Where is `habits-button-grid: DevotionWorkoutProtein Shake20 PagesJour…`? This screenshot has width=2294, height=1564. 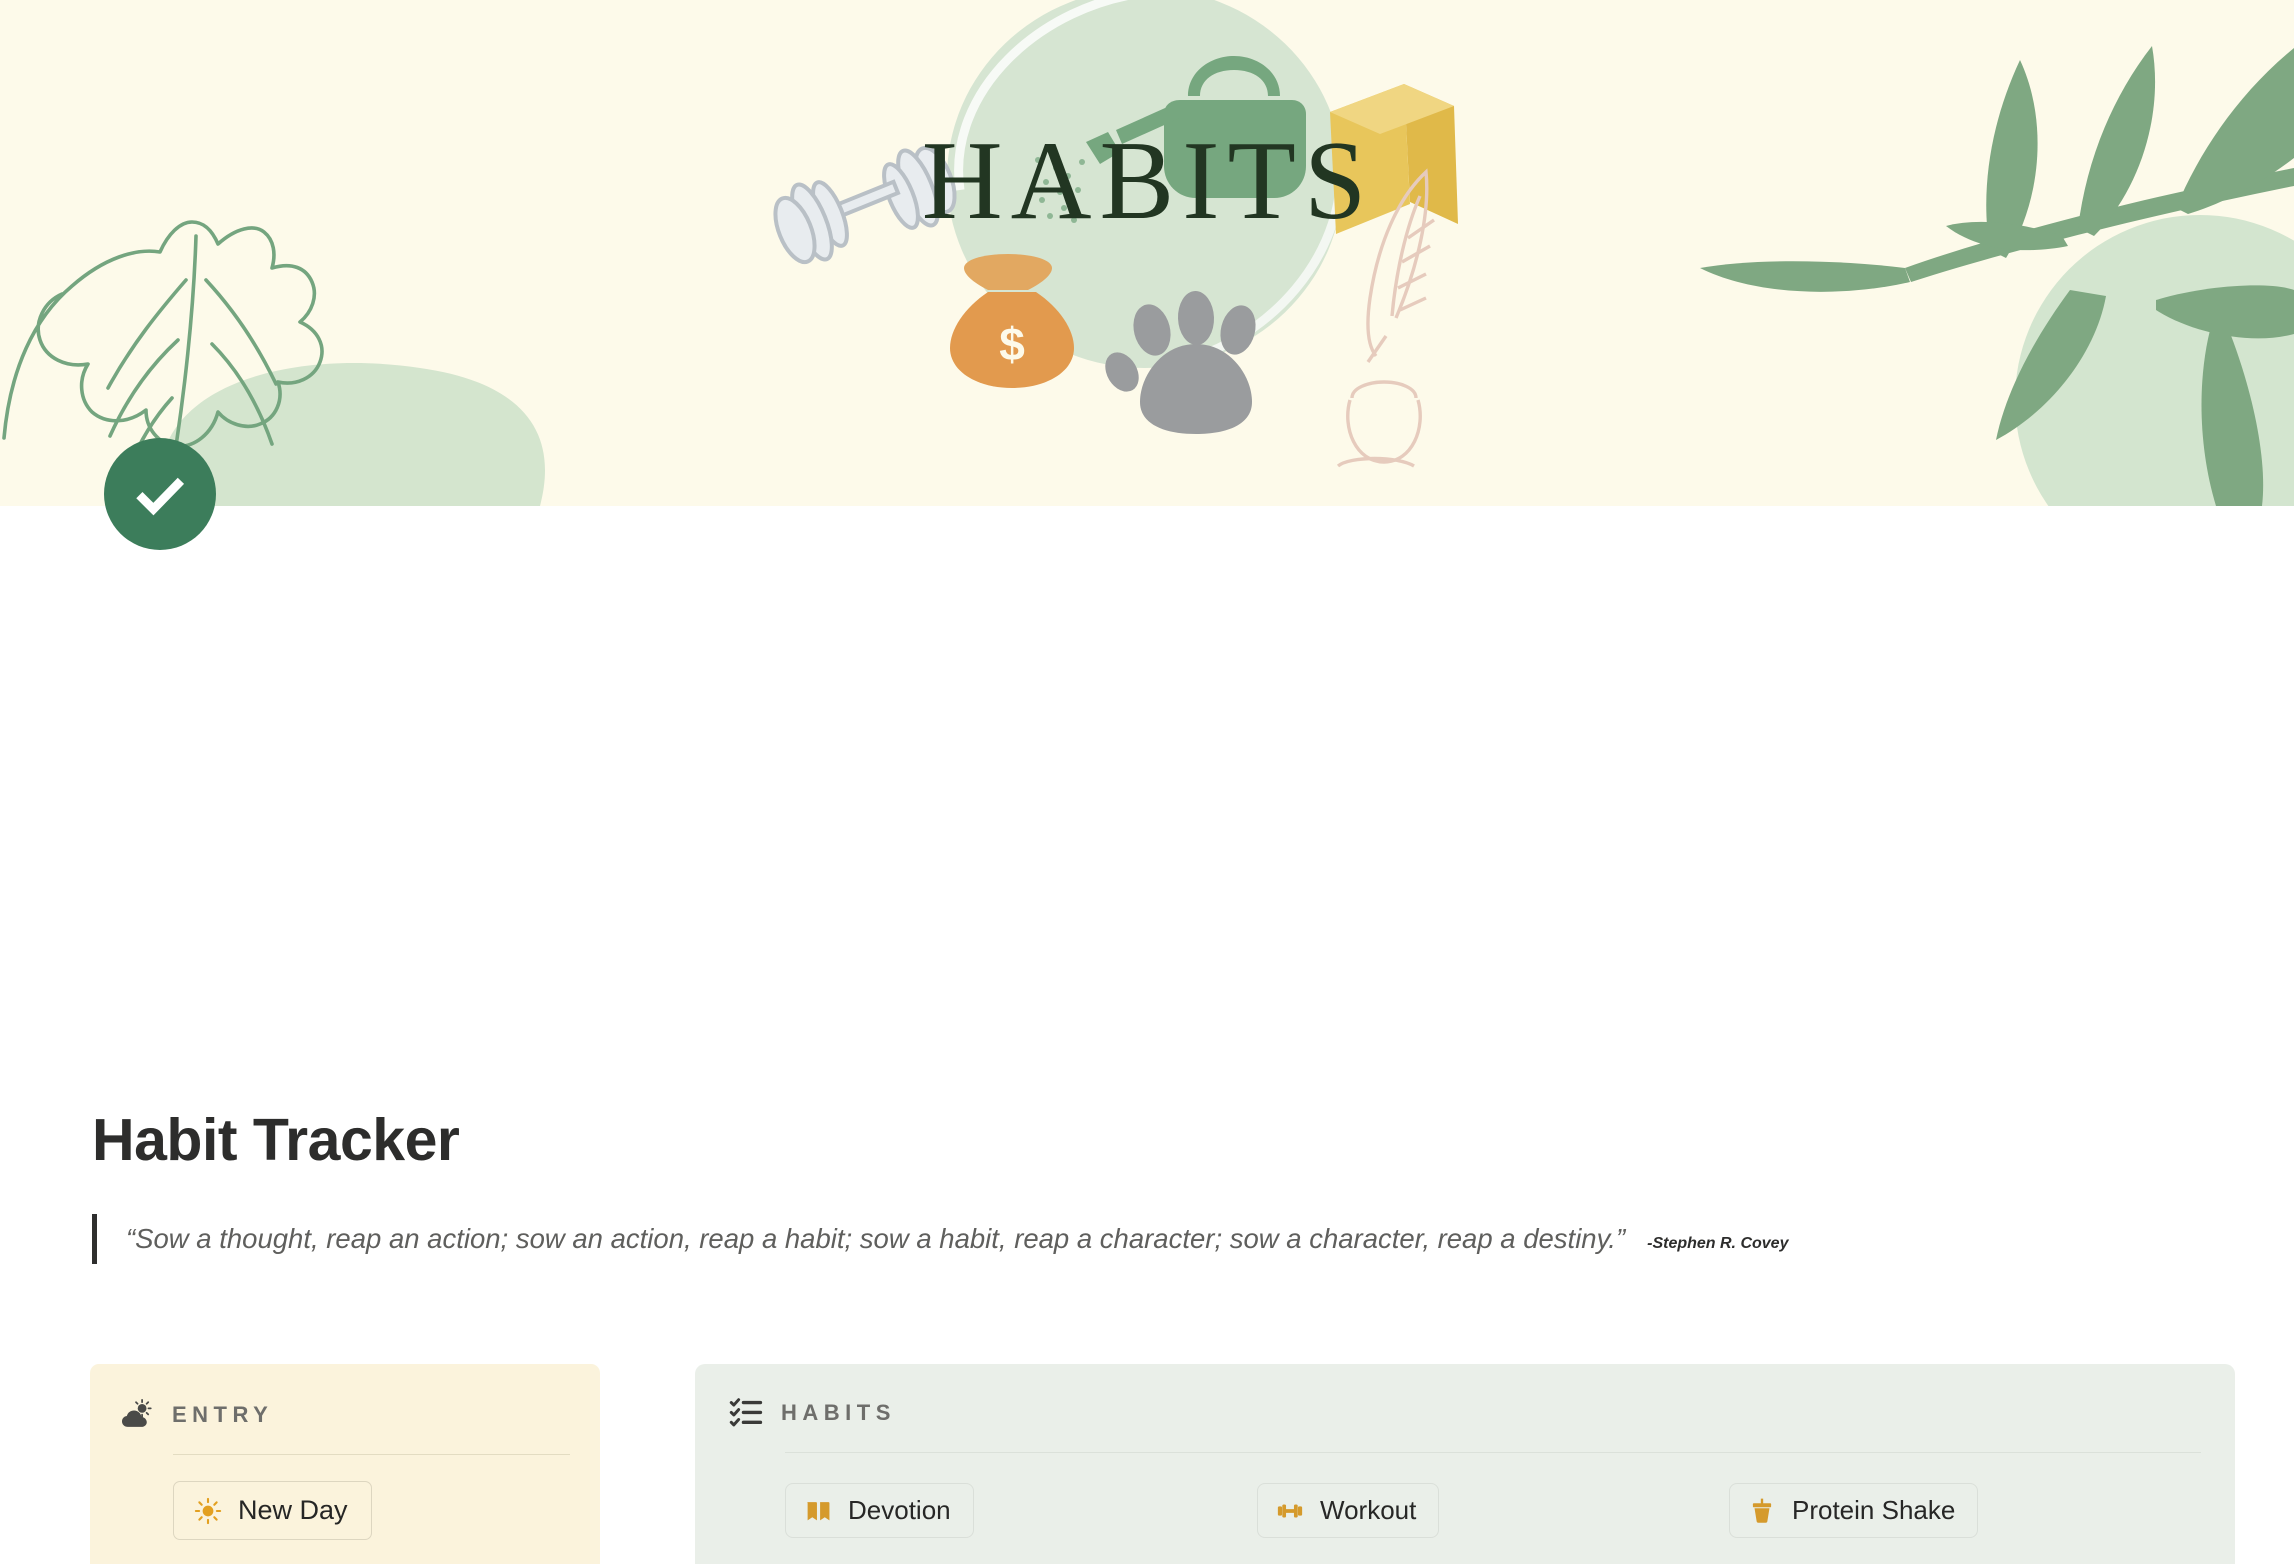
habits-button-grid: DevotionWorkoutProtein Shake20 PagesJour… is located at coordinates (1493, 1523).